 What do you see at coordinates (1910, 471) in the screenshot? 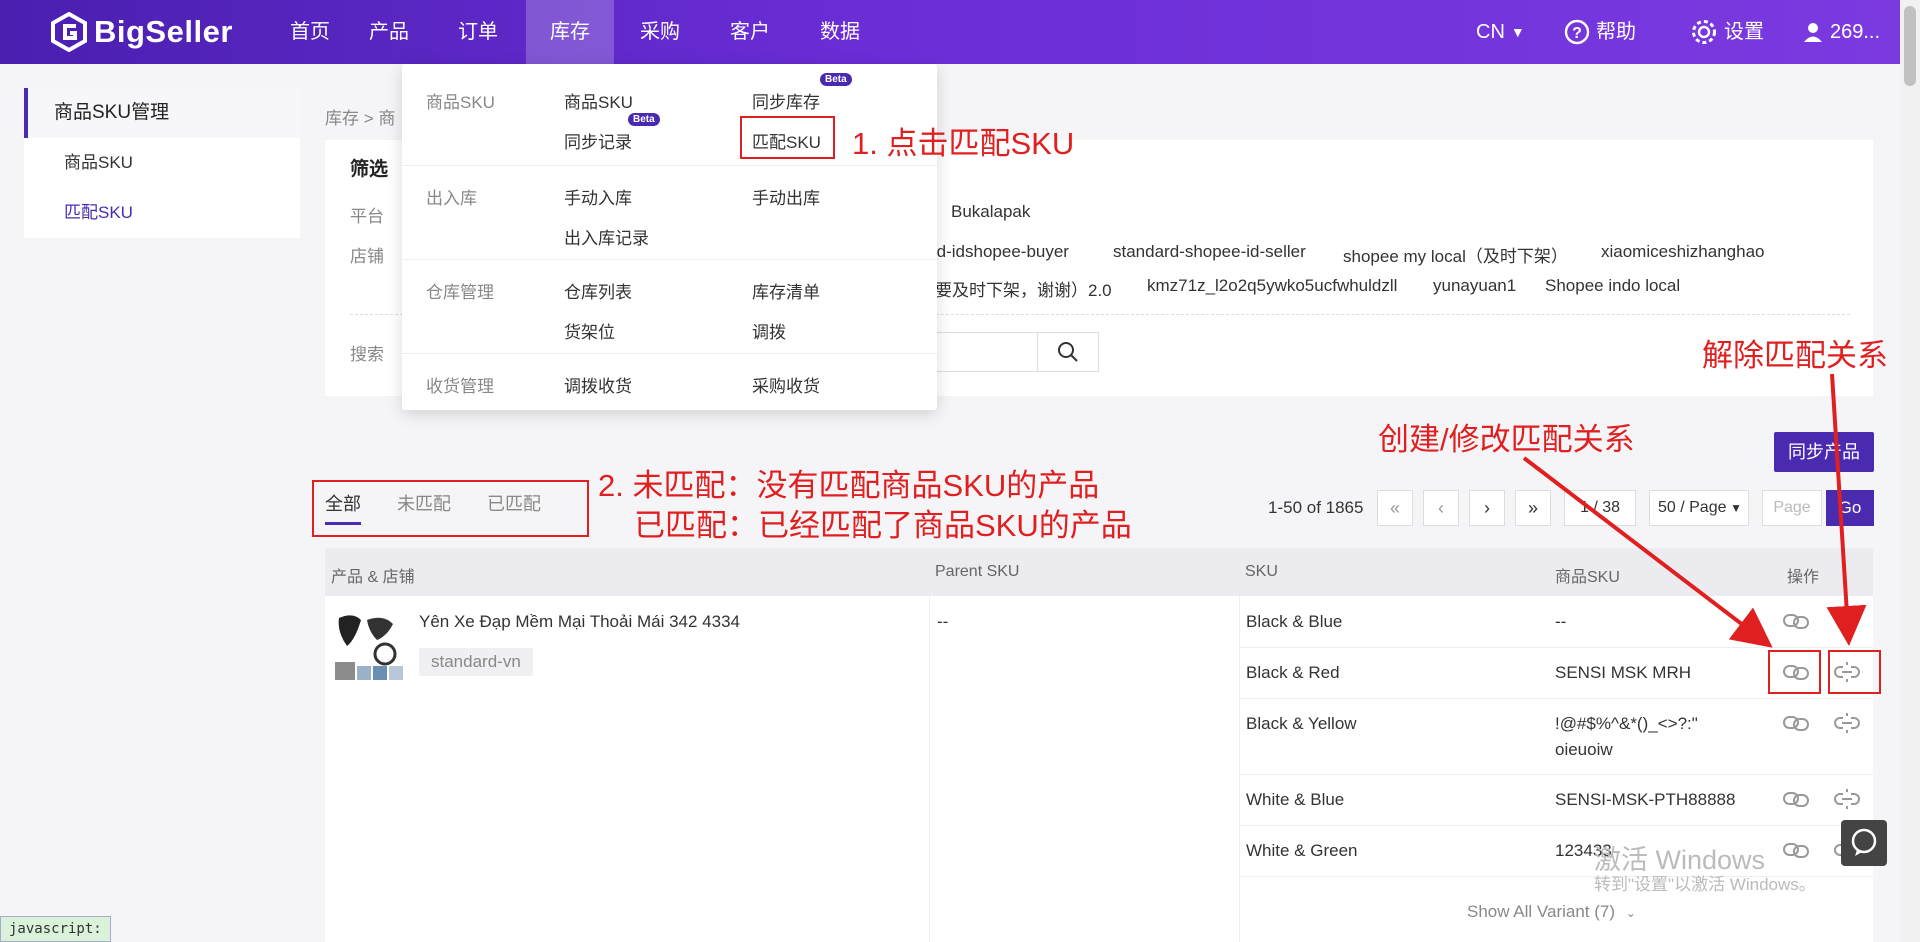
I see `page-scrollbar` at bounding box center [1910, 471].